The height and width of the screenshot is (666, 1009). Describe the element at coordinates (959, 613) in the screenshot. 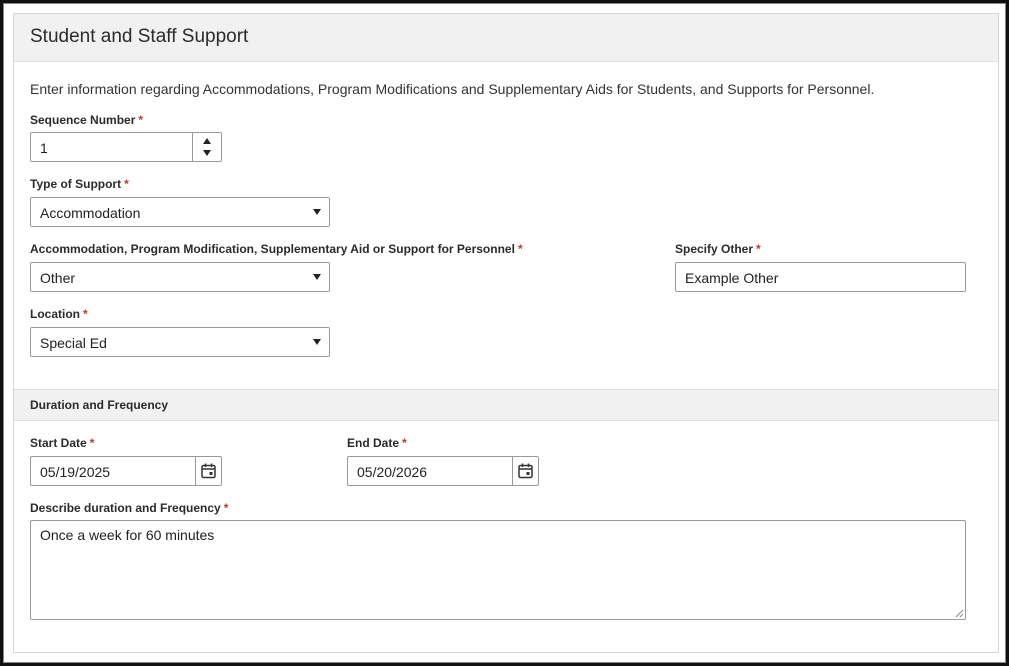

I see `resize-grip-icon` at that location.